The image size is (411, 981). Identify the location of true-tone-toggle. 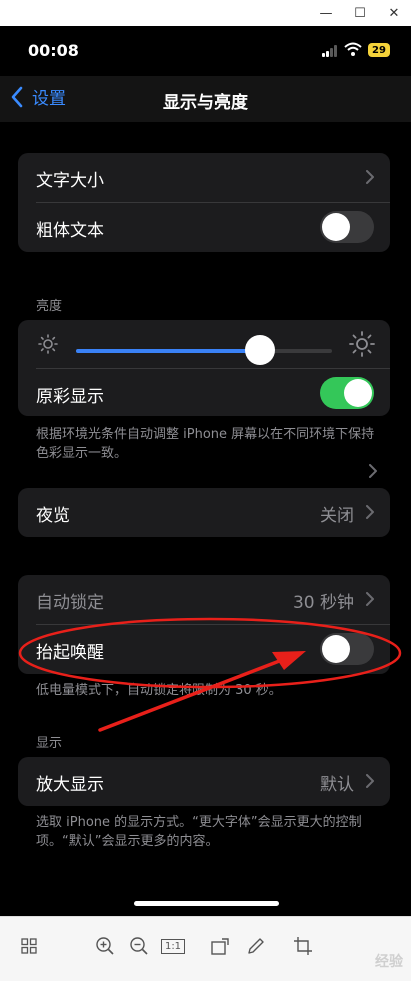
(347, 393).